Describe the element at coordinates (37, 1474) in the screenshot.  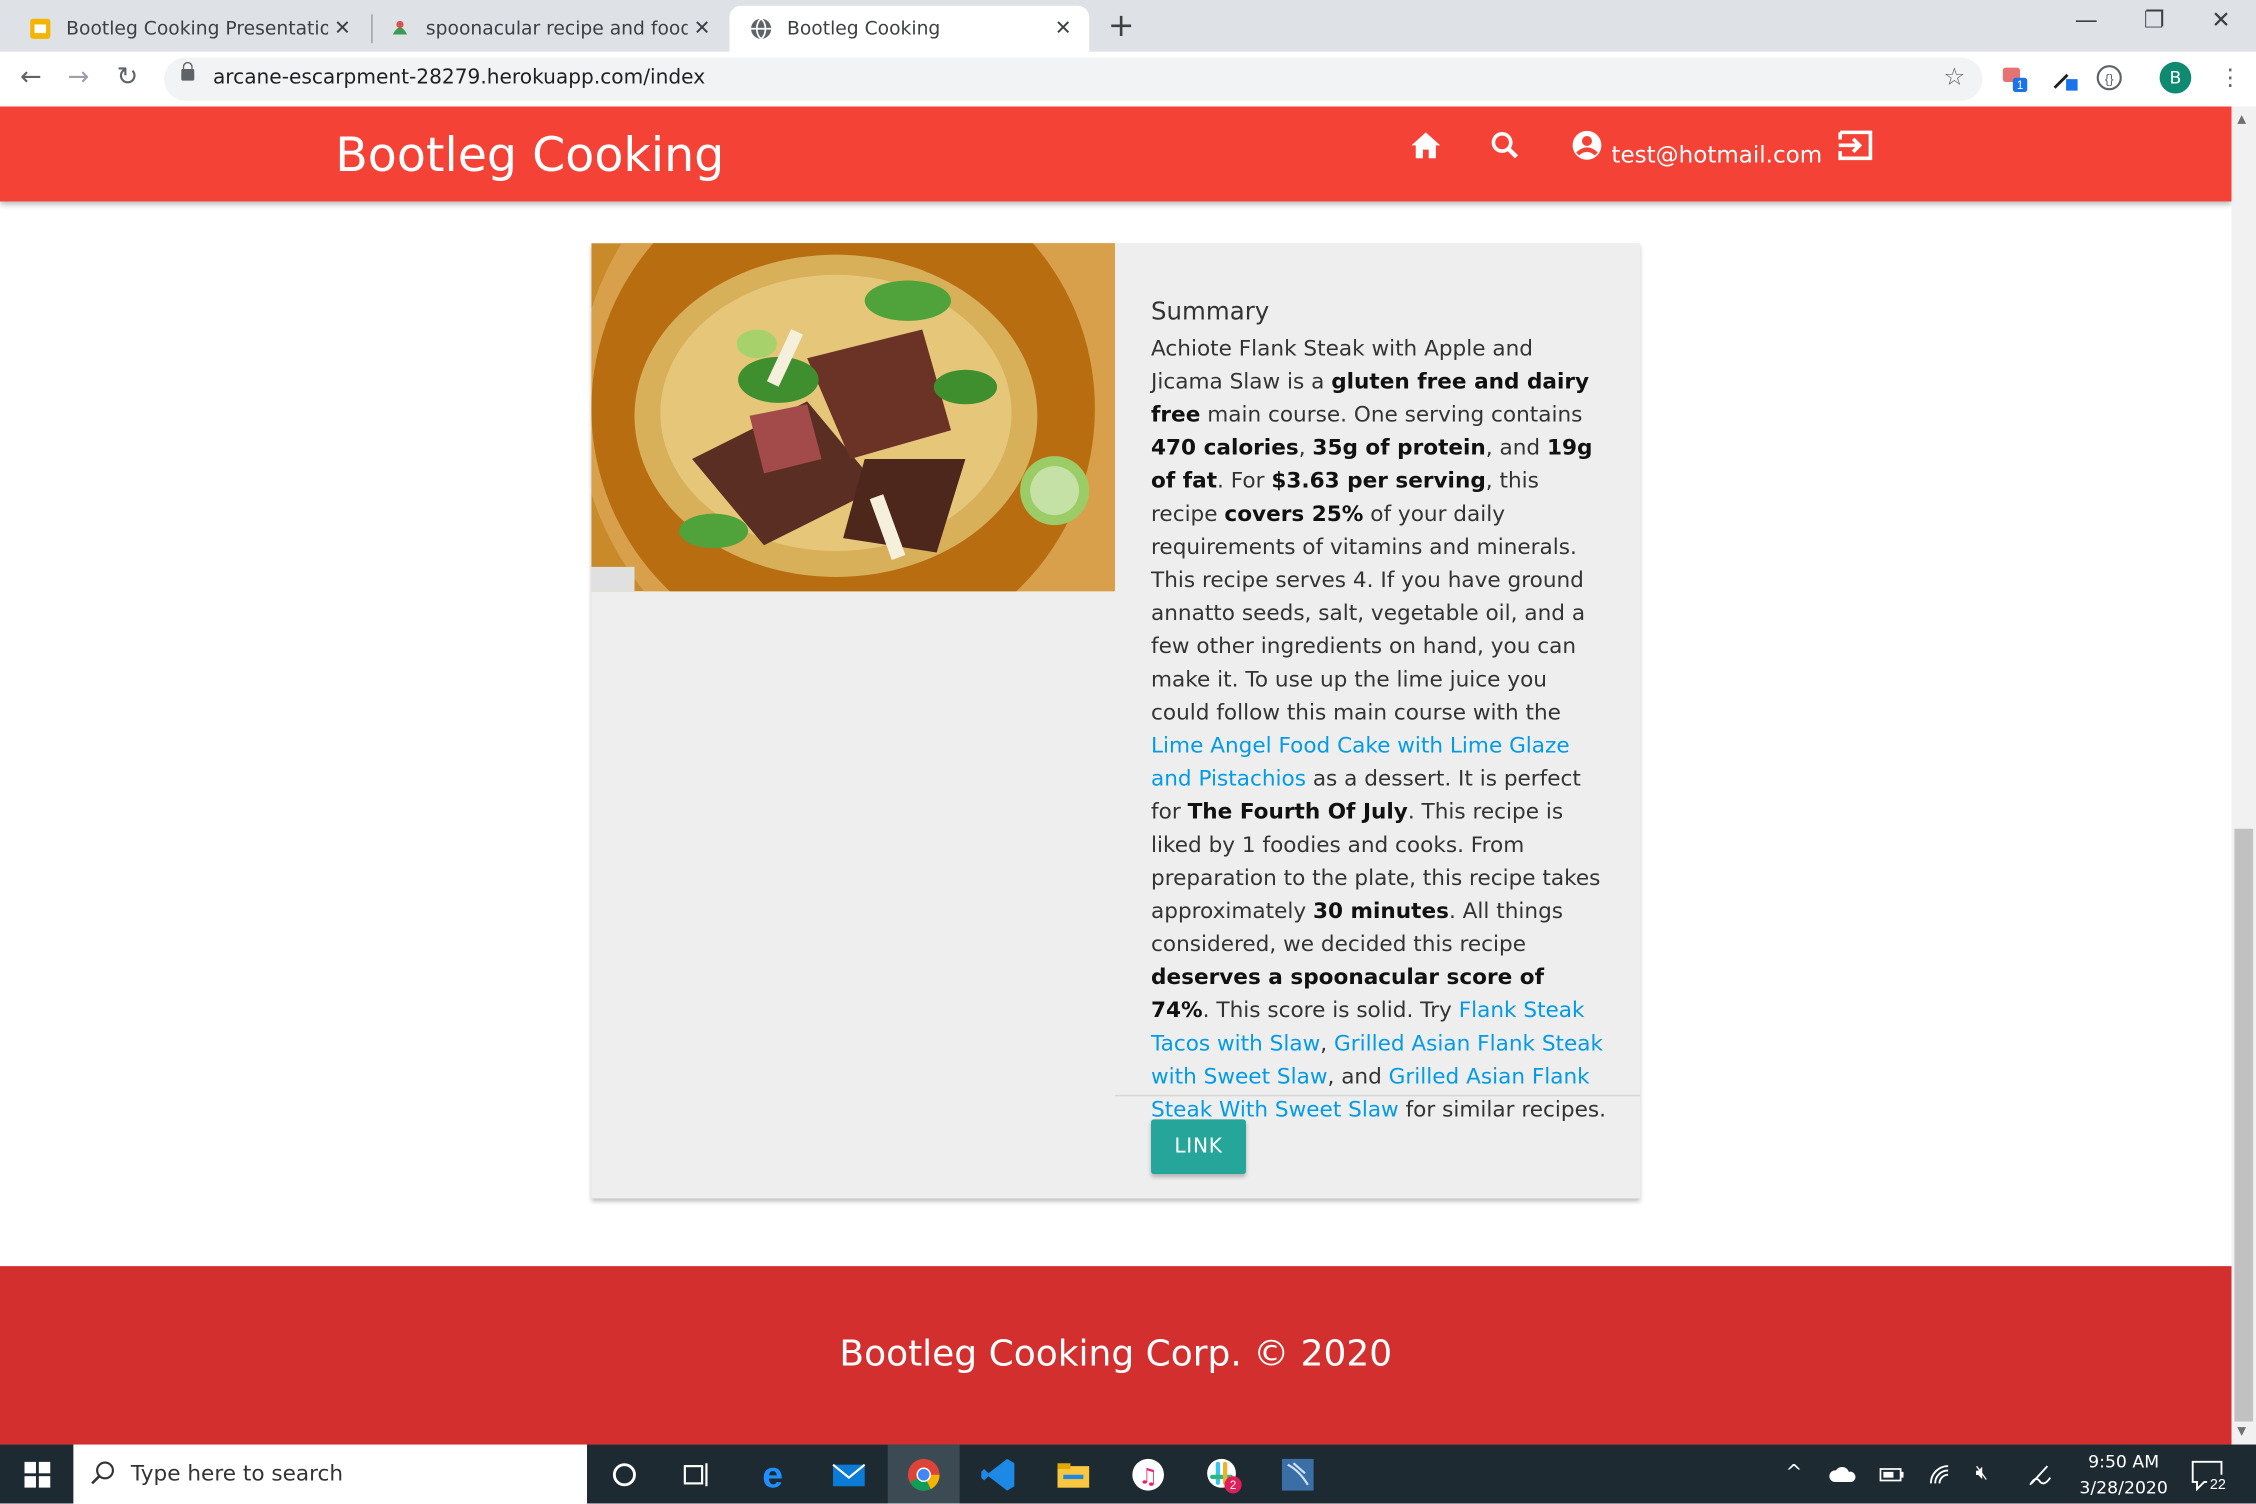
I see `windows-start-icon` at that location.